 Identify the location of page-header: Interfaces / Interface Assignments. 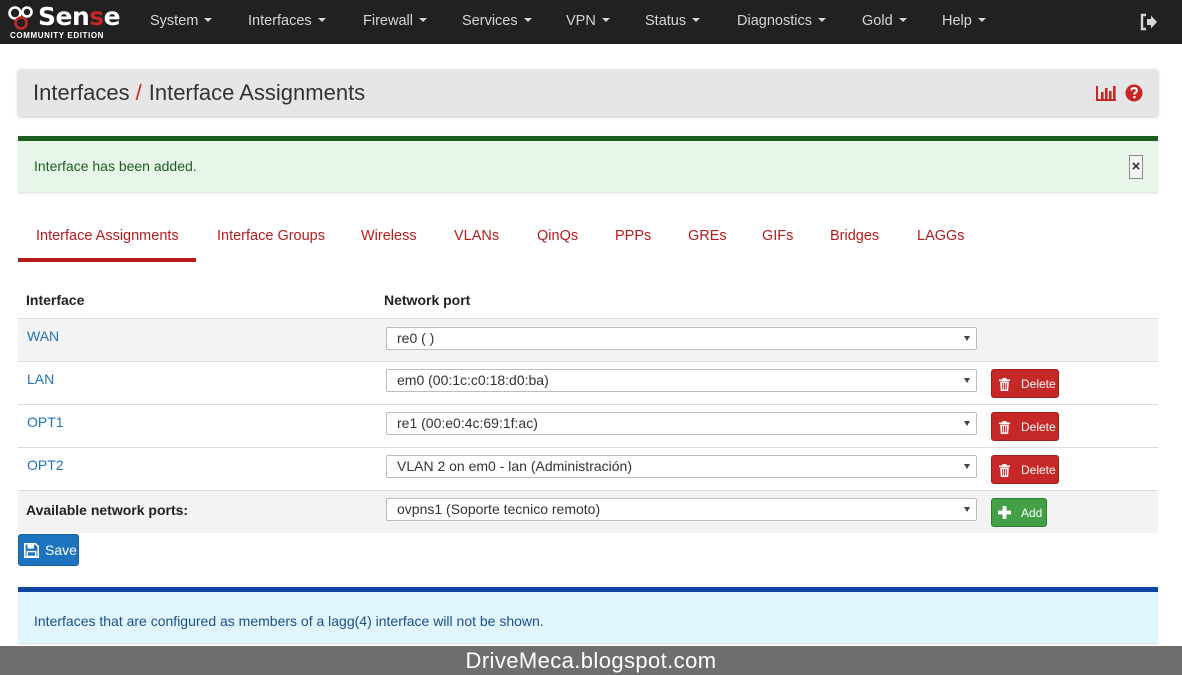
(588, 92).